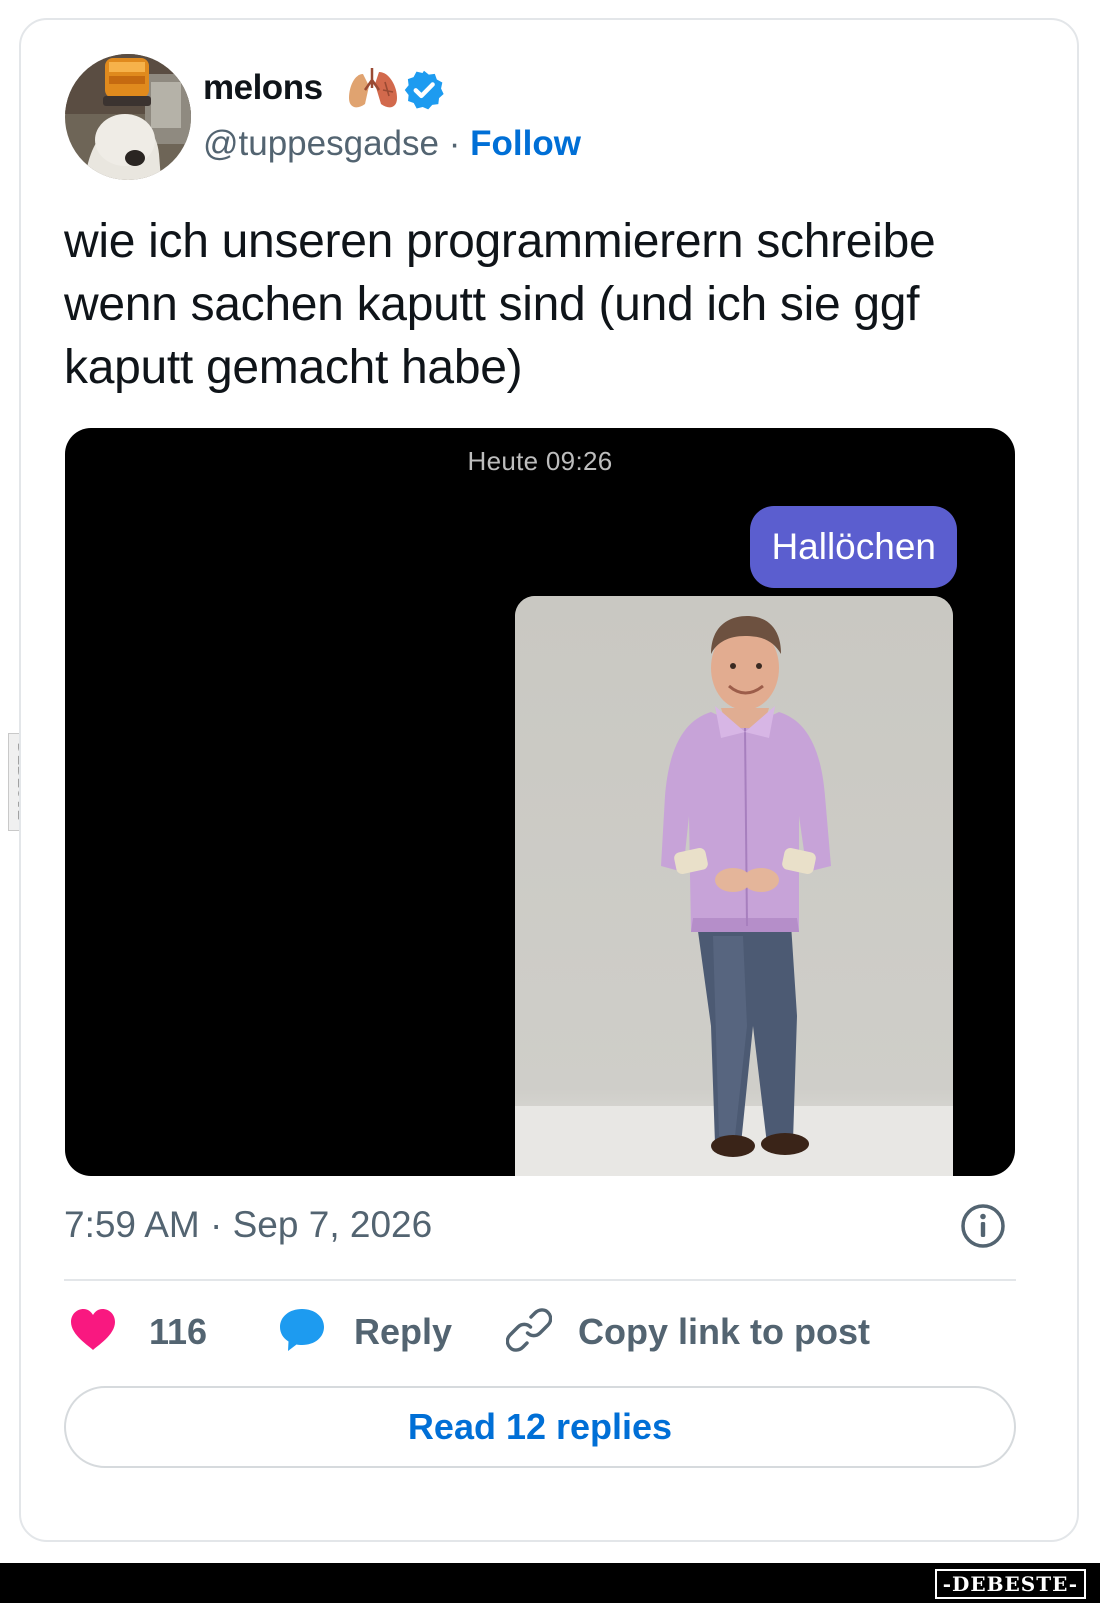  I want to click on divider, so click(540, 1280).